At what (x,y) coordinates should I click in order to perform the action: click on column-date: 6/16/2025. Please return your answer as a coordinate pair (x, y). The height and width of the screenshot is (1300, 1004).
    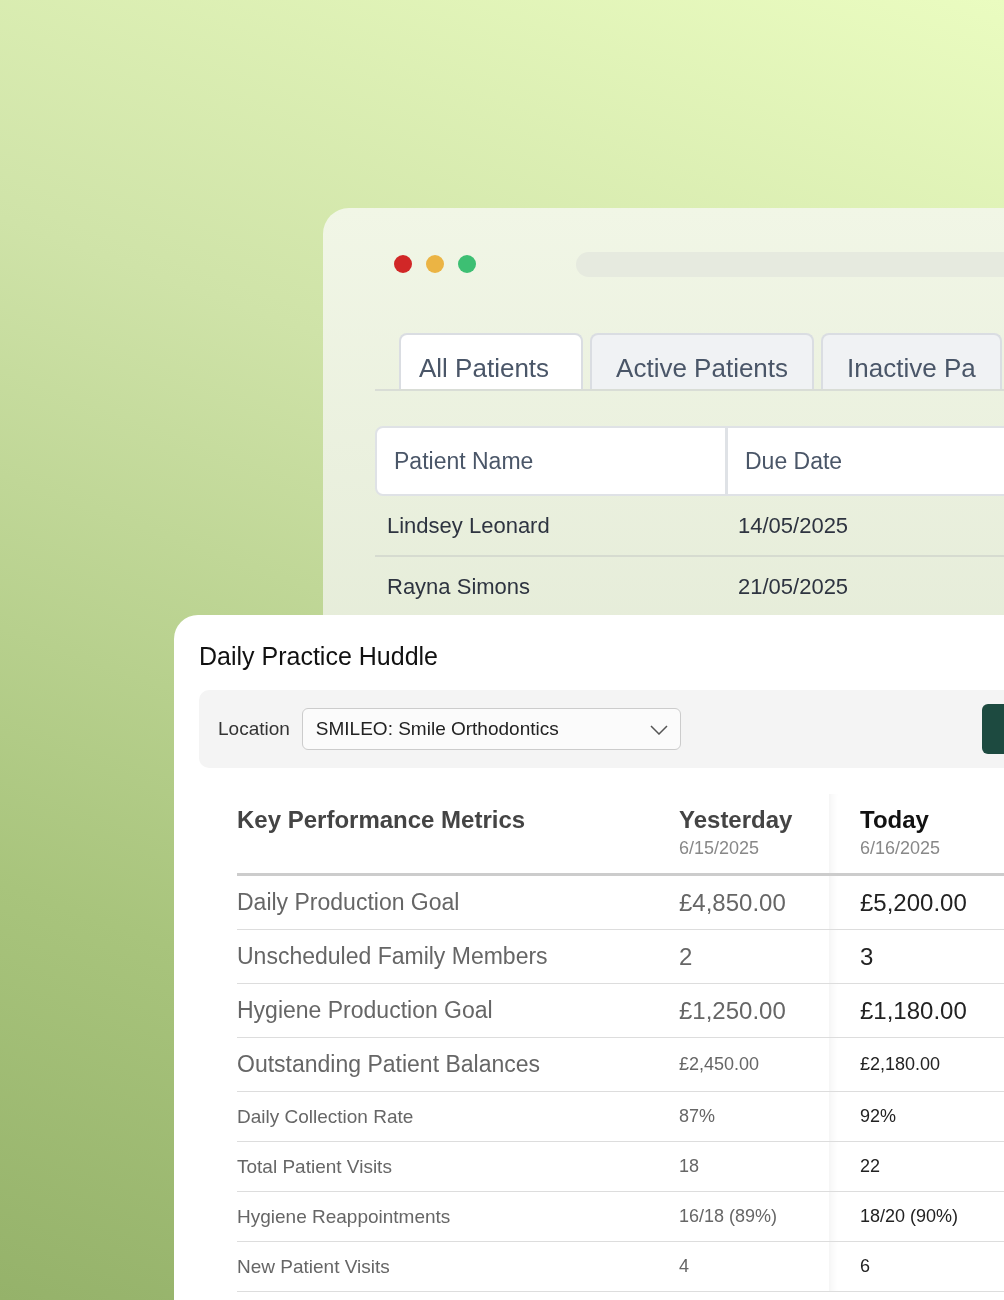
    Looking at the image, I should click on (901, 848).